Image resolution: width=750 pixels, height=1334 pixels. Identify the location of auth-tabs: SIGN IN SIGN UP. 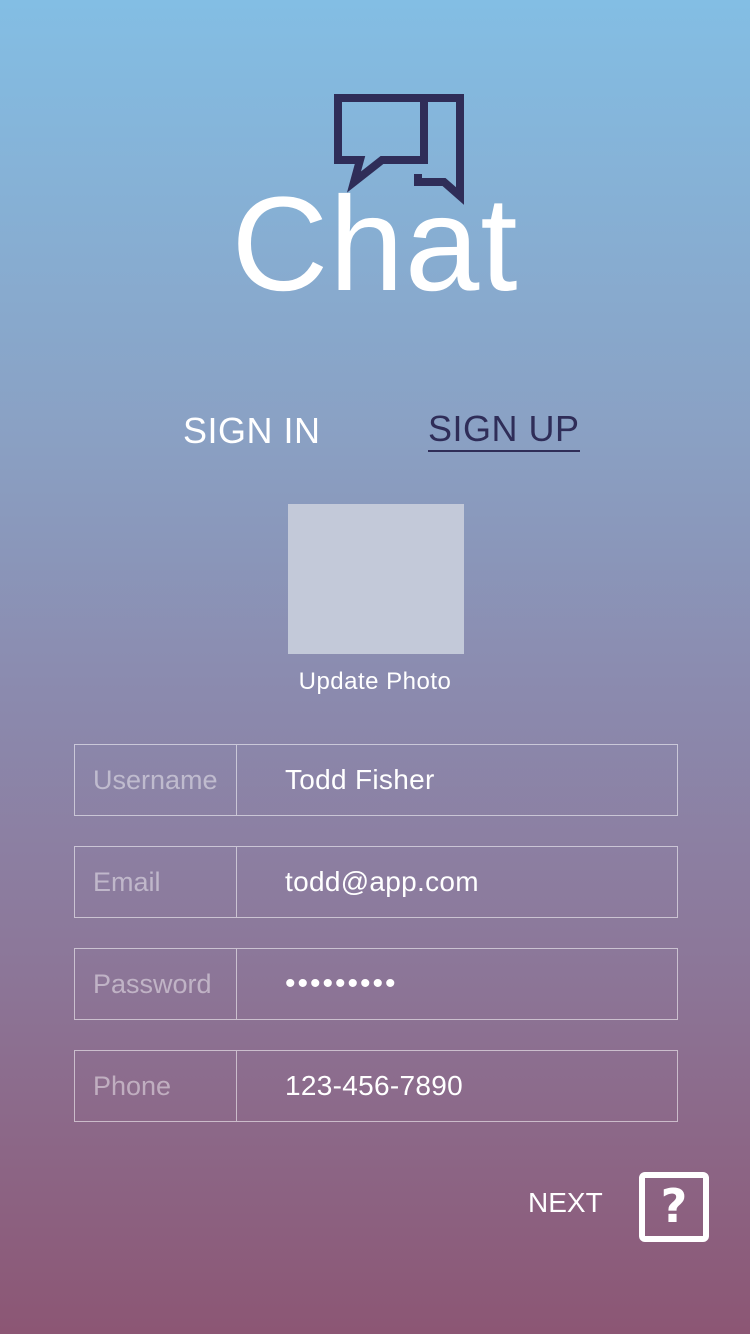
(375, 433).